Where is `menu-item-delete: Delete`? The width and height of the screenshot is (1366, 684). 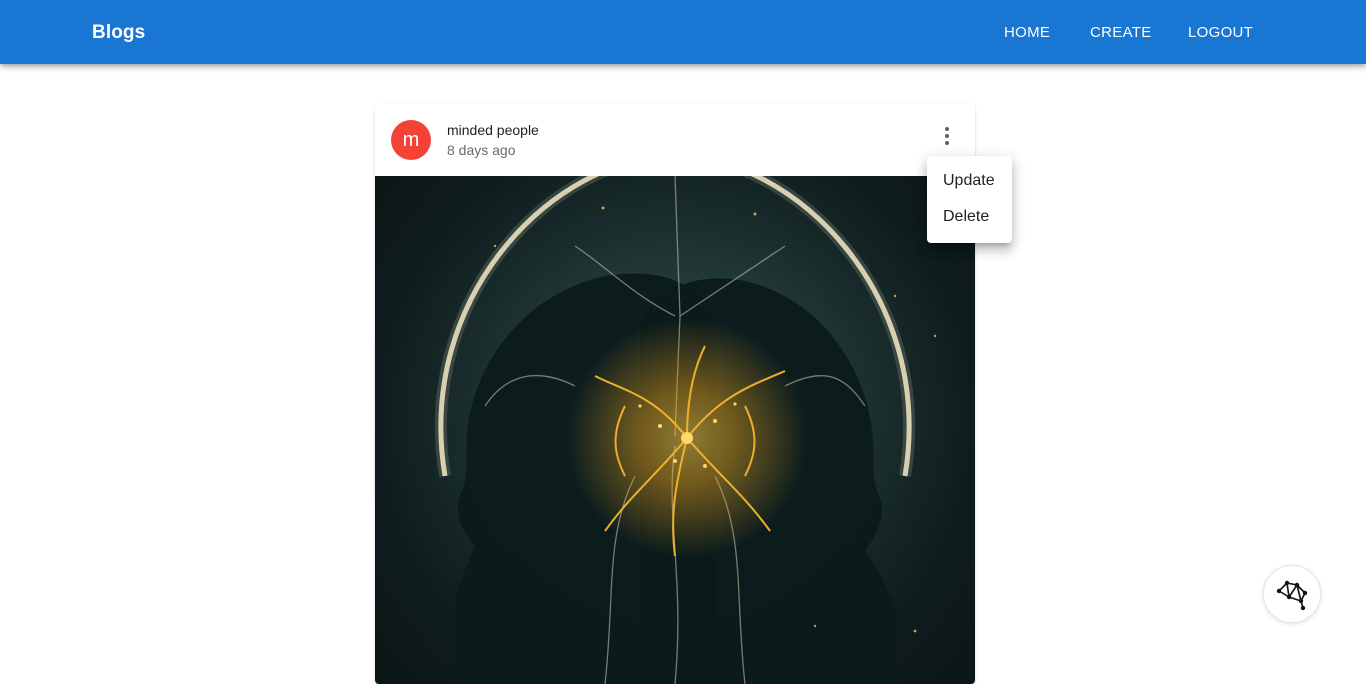
menu-item-delete: Delete is located at coordinates (966, 217).